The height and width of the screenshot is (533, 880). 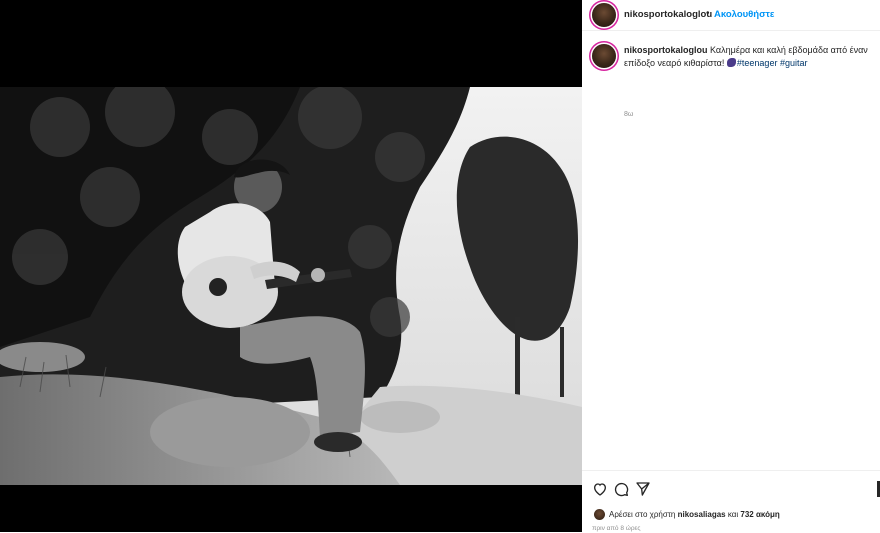 What do you see at coordinates (757, 63) in the screenshot?
I see `hashtag-teenager: #teenager` at bounding box center [757, 63].